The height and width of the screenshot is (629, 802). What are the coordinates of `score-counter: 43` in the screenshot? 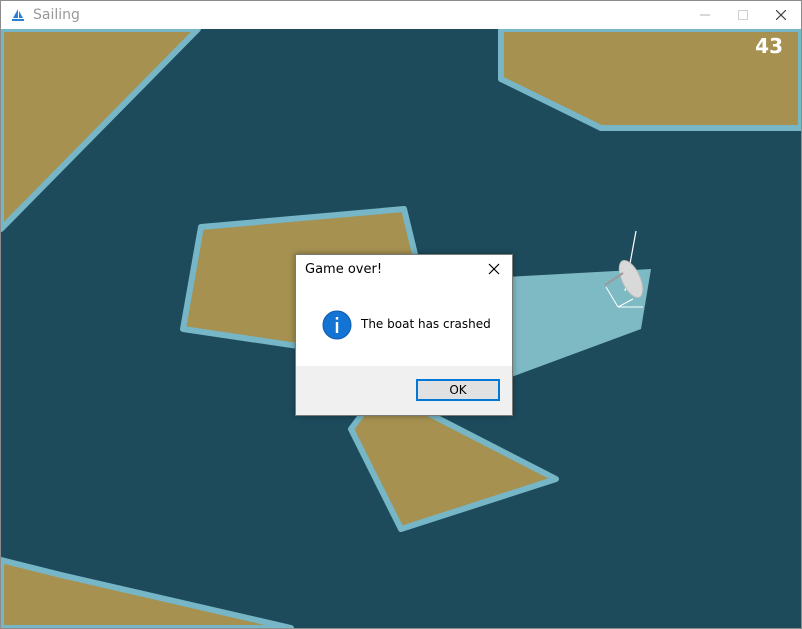 It's located at (769, 46).